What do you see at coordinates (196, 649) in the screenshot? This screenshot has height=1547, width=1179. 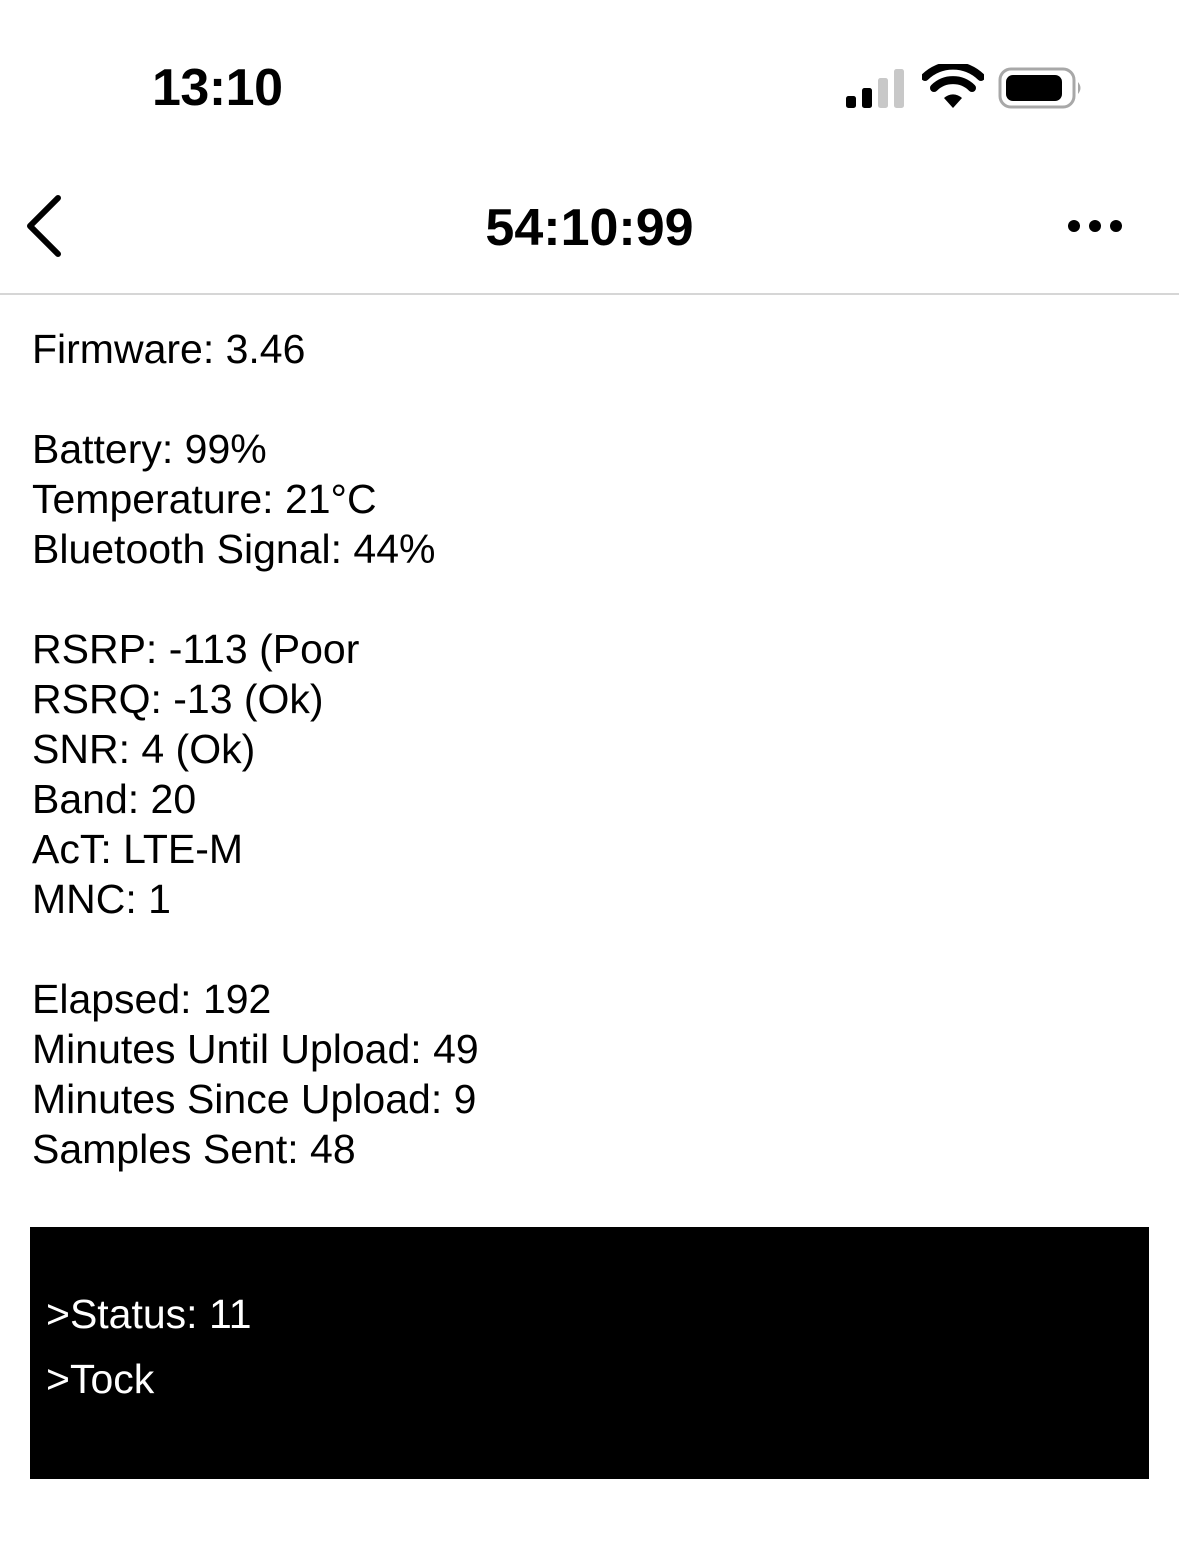 I see `rsrp-text: RSRP: -113 (Poor` at bounding box center [196, 649].